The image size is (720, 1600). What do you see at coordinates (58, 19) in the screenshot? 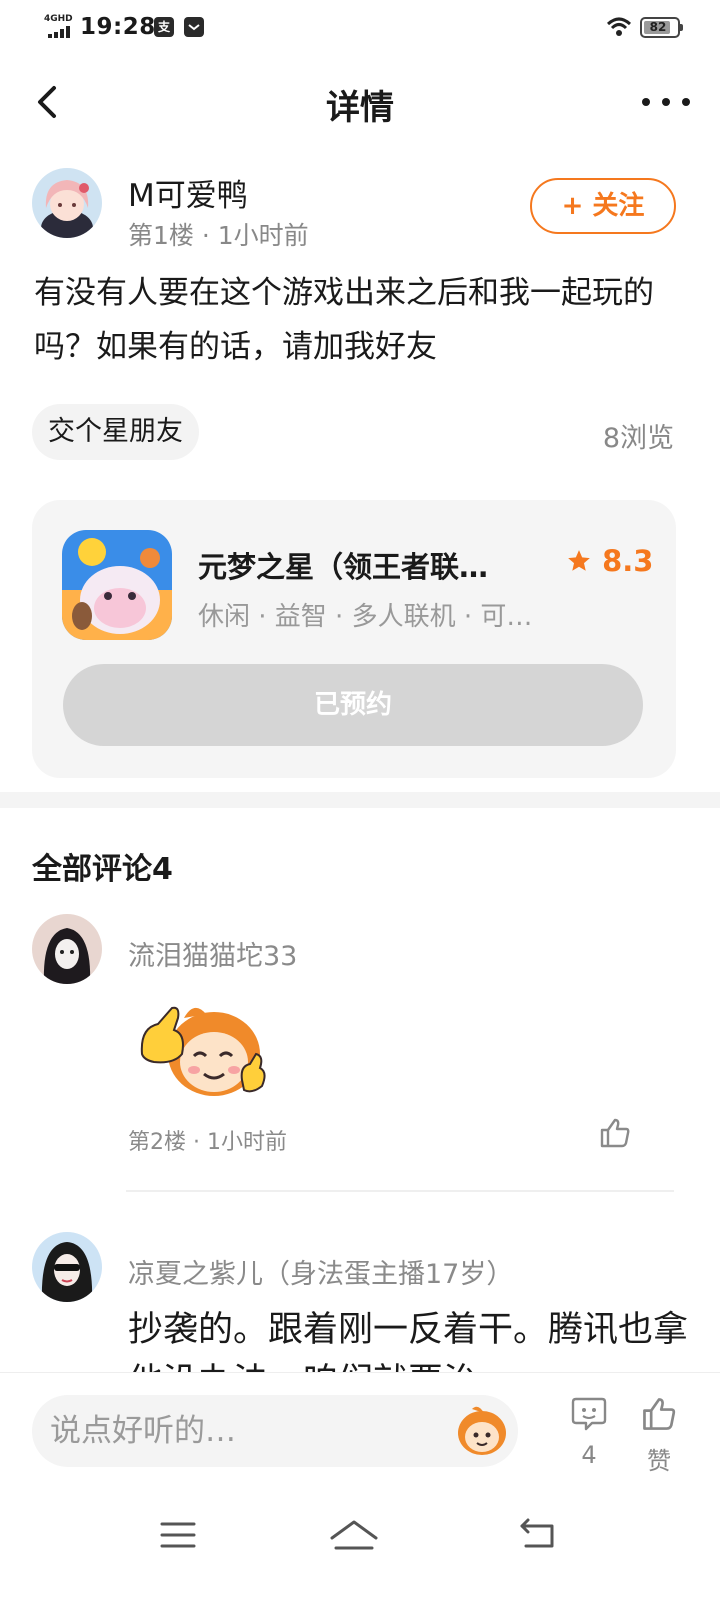
I see `network-type: 4GHD` at bounding box center [58, 19].